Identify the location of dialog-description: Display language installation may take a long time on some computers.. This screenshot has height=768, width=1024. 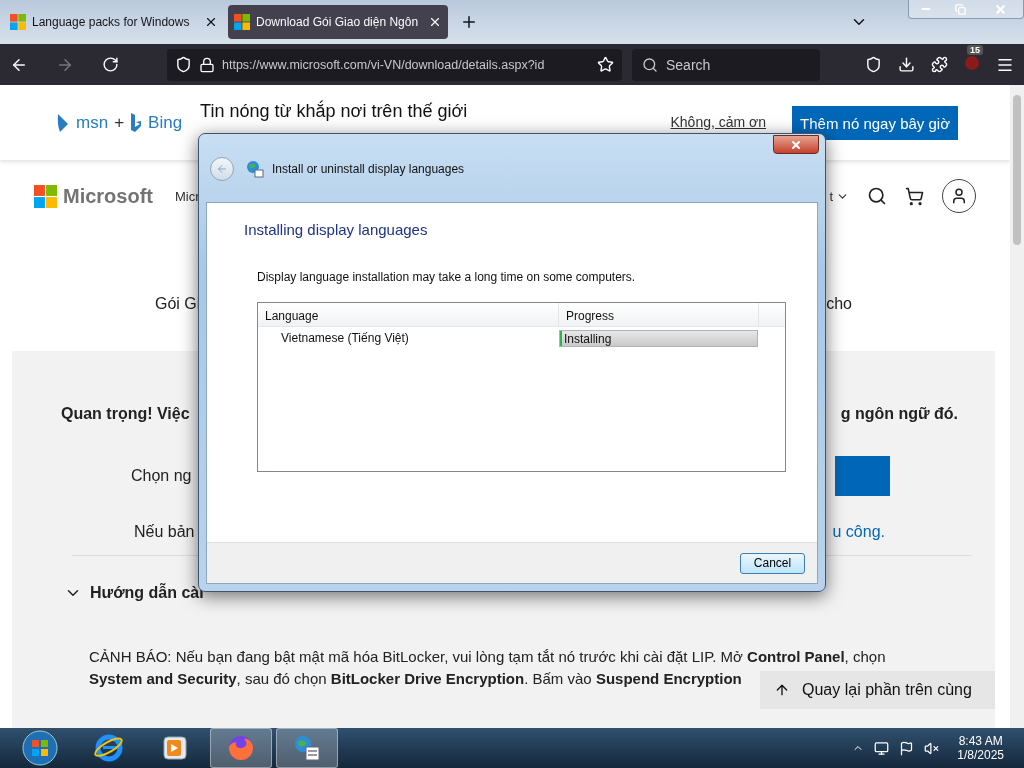
(447, 277).